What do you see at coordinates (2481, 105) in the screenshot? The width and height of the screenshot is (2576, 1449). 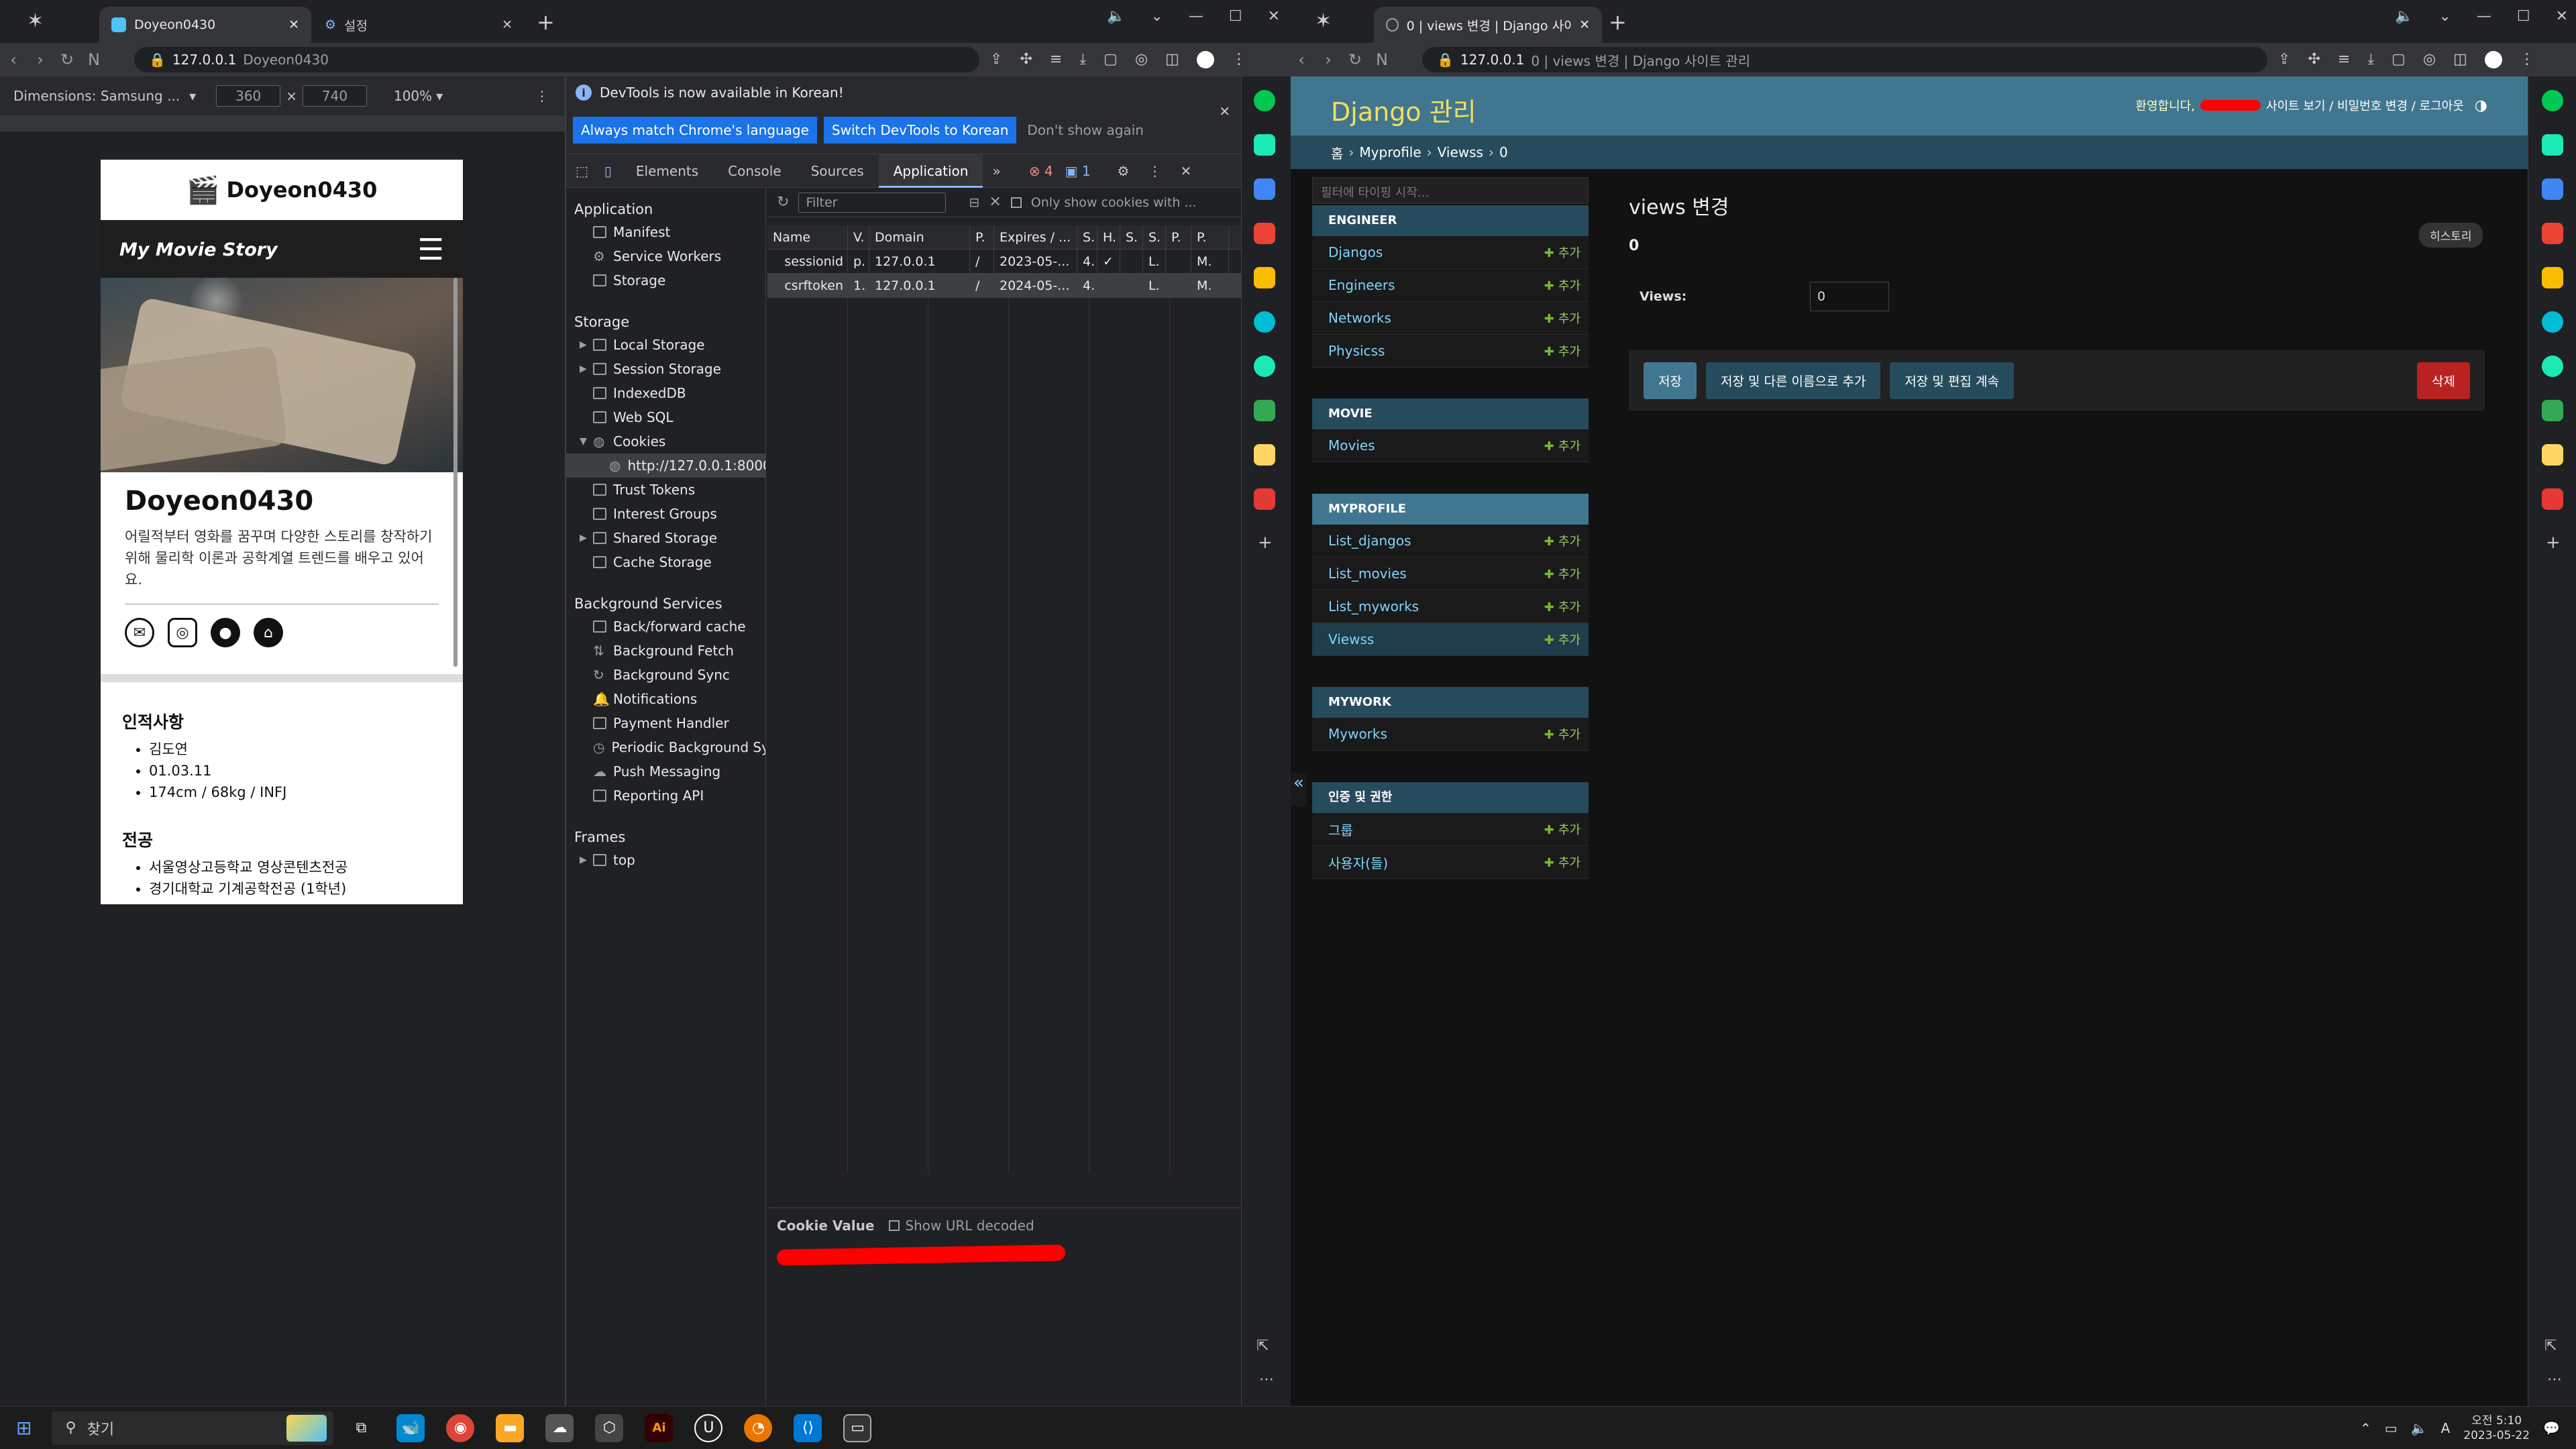 I see `theme-toggle-icon: ◑` at bounding box center [2481, 105].